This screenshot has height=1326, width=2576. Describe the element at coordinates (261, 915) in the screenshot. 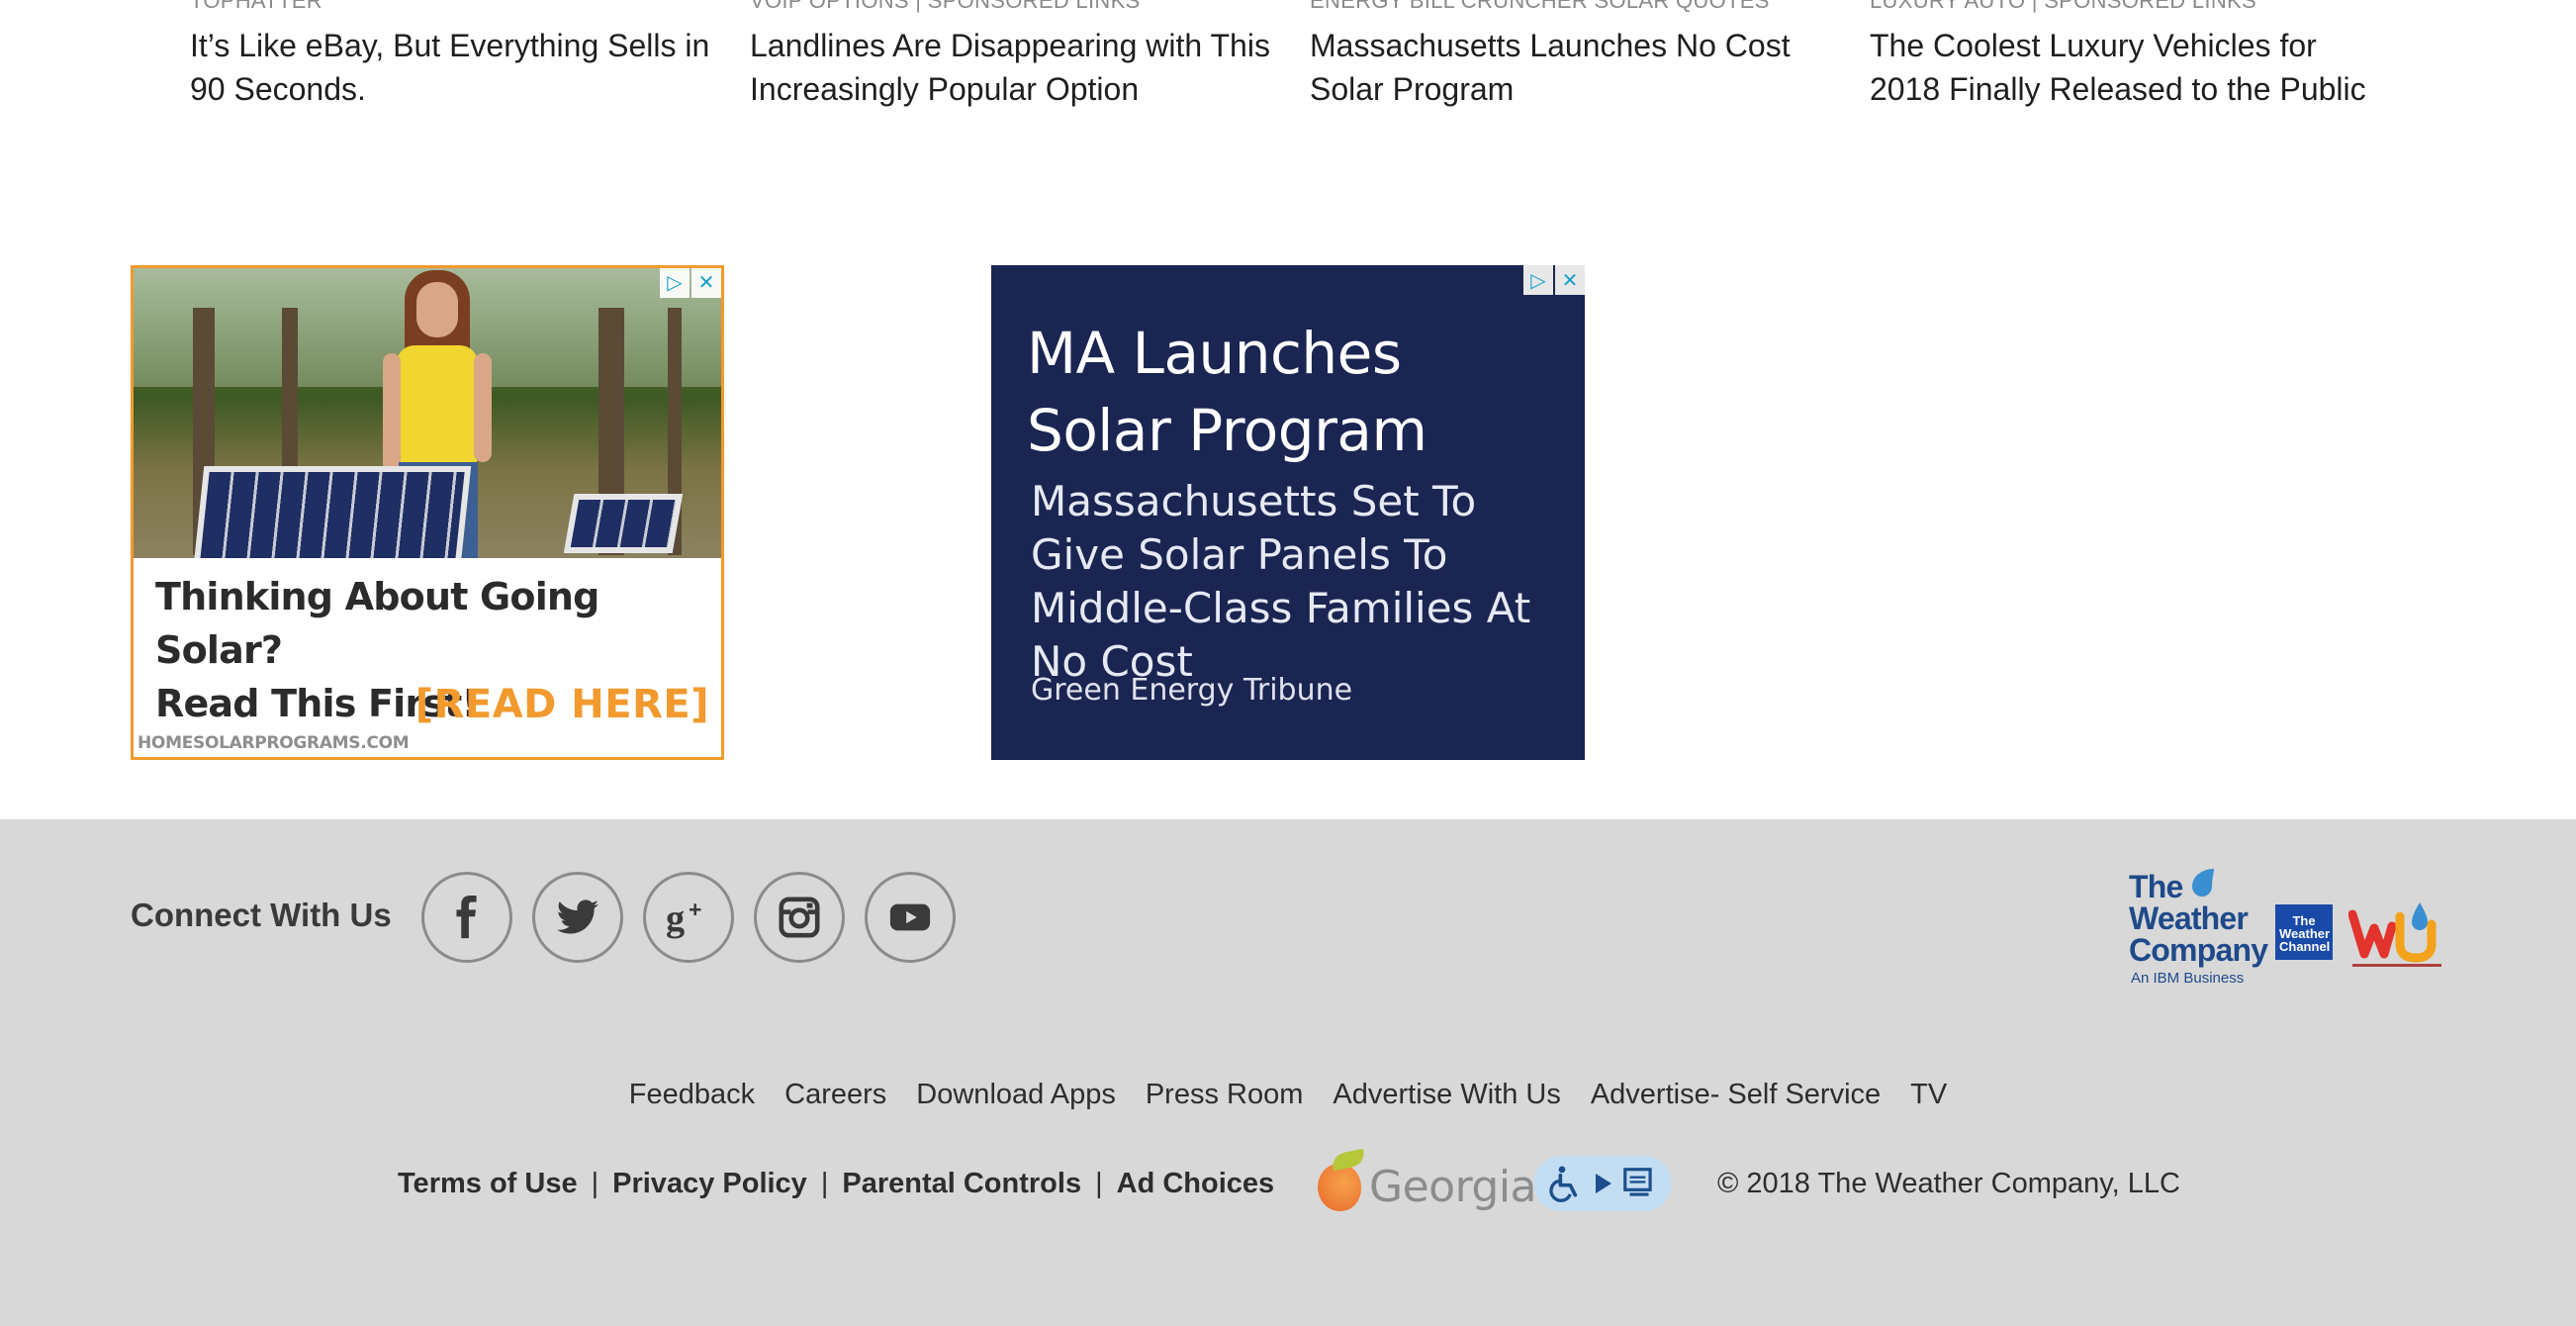

I see `connect-label: Connect With Us` at that location.